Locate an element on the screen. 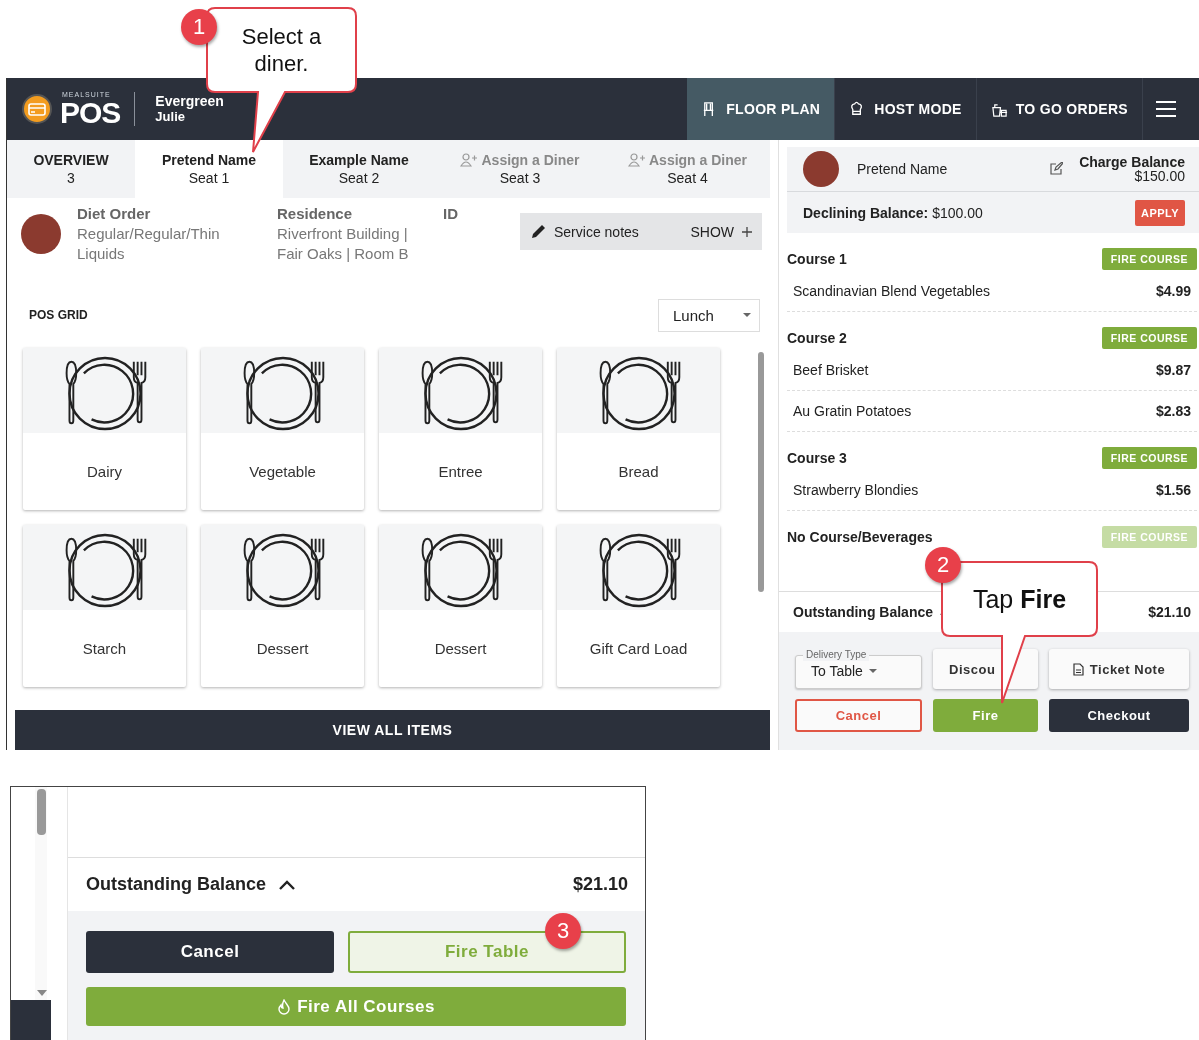 This screenshot has width=1199, height=1040. pencil-icon is located at coordinates (538, 231).